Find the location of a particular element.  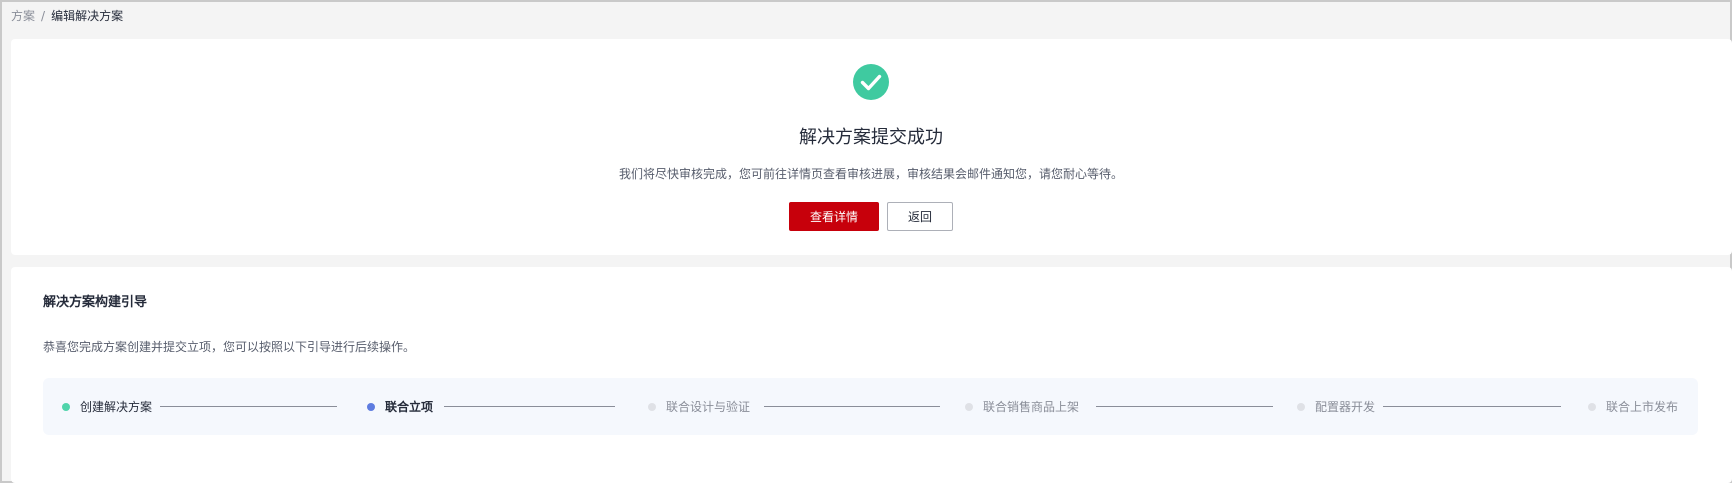

guide-description: 恭喜您完成方案创建并提交立项，您可以按照以下引导进行后续操作。 is located at coordinates (229, 347).